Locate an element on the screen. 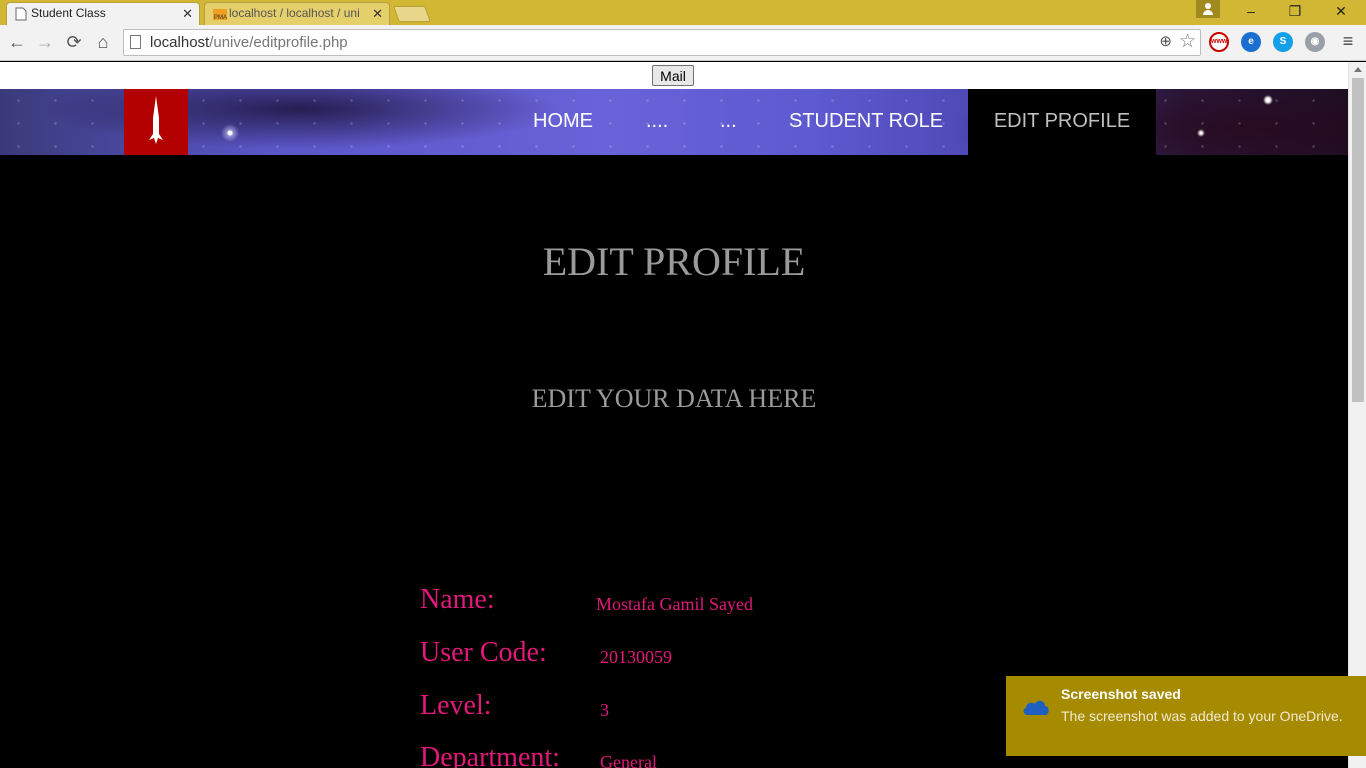 This screenshot has height=768, width=1366. home-icon: ⌂ is located at coordinates (103, 42).